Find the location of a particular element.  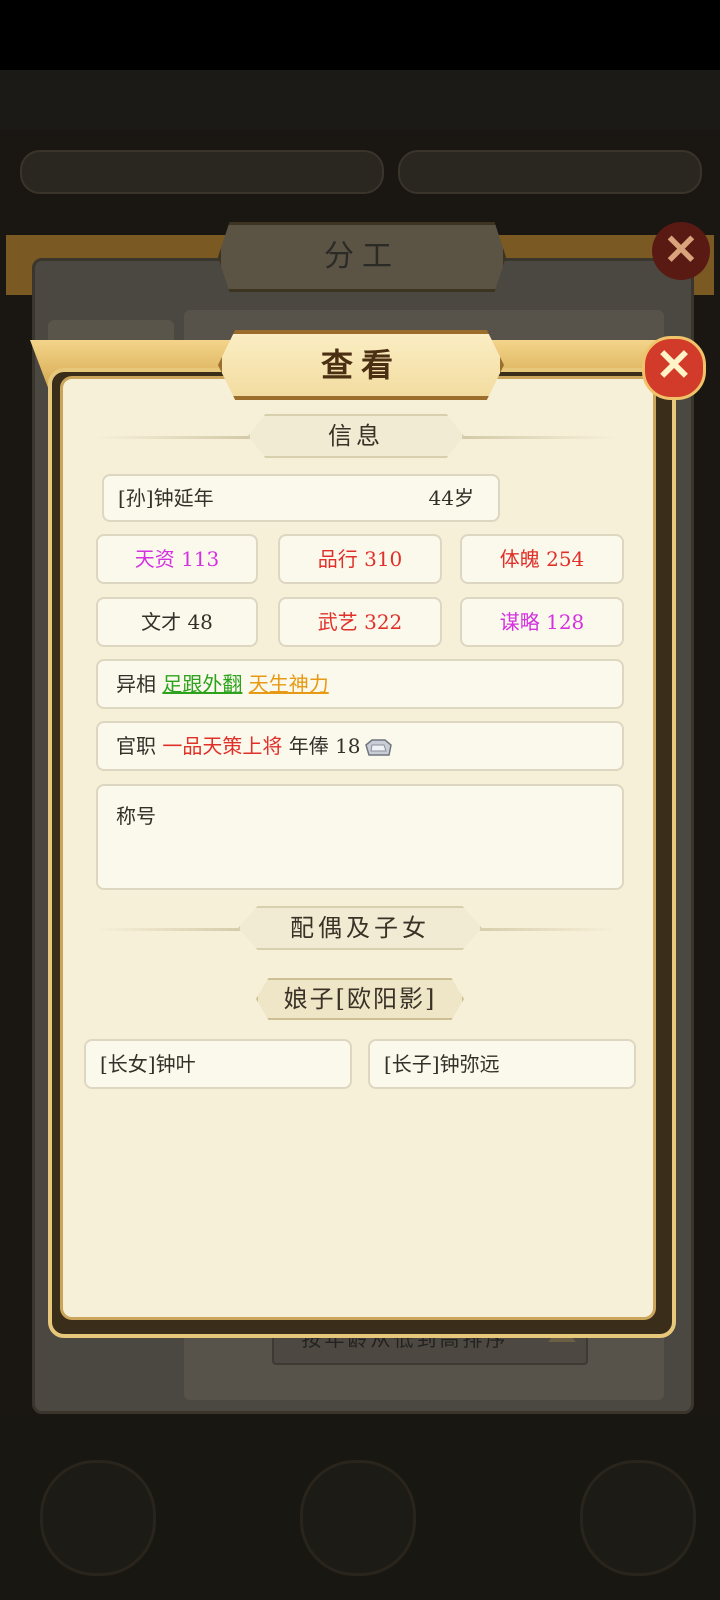

stat-martial-label: 武艺 322 is located at coordinates (360, 622).